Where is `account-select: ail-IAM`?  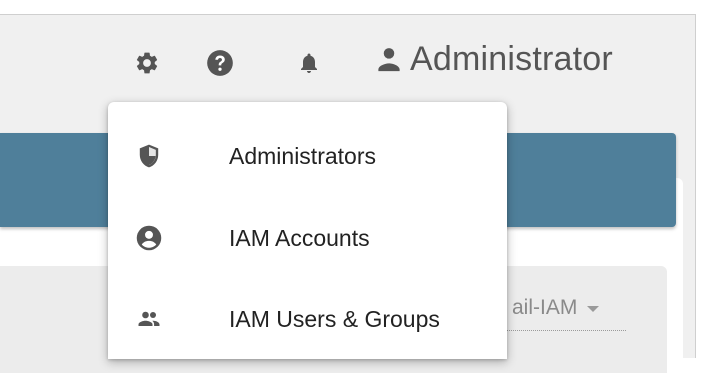 account-select: ail-IAM is located at coordinates (565, 308).